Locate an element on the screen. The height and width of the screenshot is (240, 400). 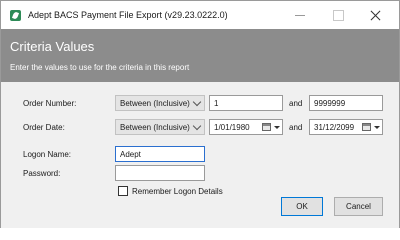
header-title: Criteria Values is located at coordinates (52, 46).